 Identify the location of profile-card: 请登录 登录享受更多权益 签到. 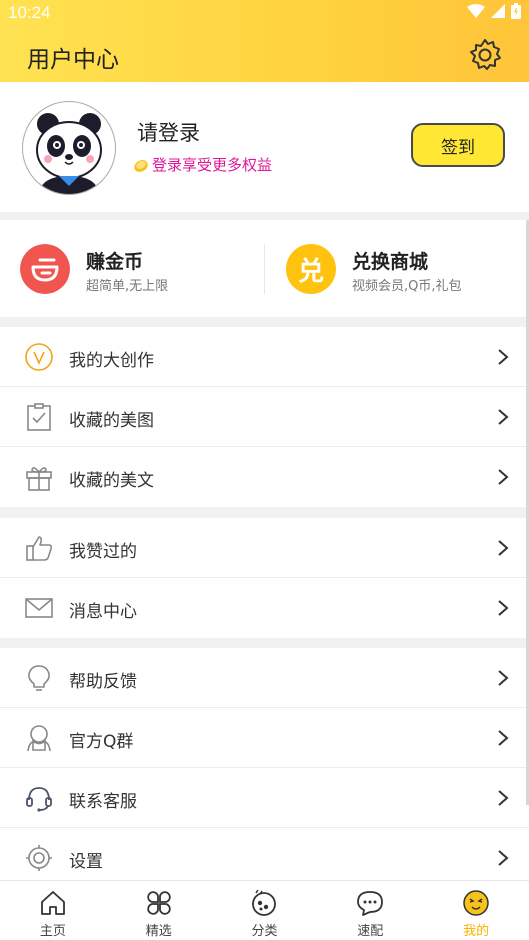
(264, 147).